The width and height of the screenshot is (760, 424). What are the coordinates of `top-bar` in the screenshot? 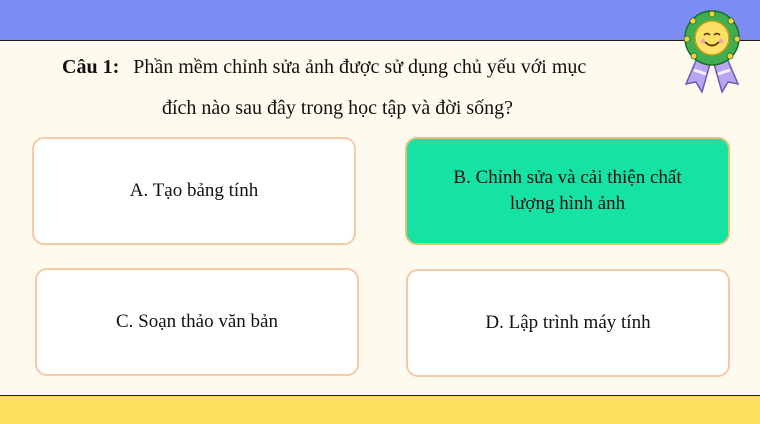 It's located at (380, 20).